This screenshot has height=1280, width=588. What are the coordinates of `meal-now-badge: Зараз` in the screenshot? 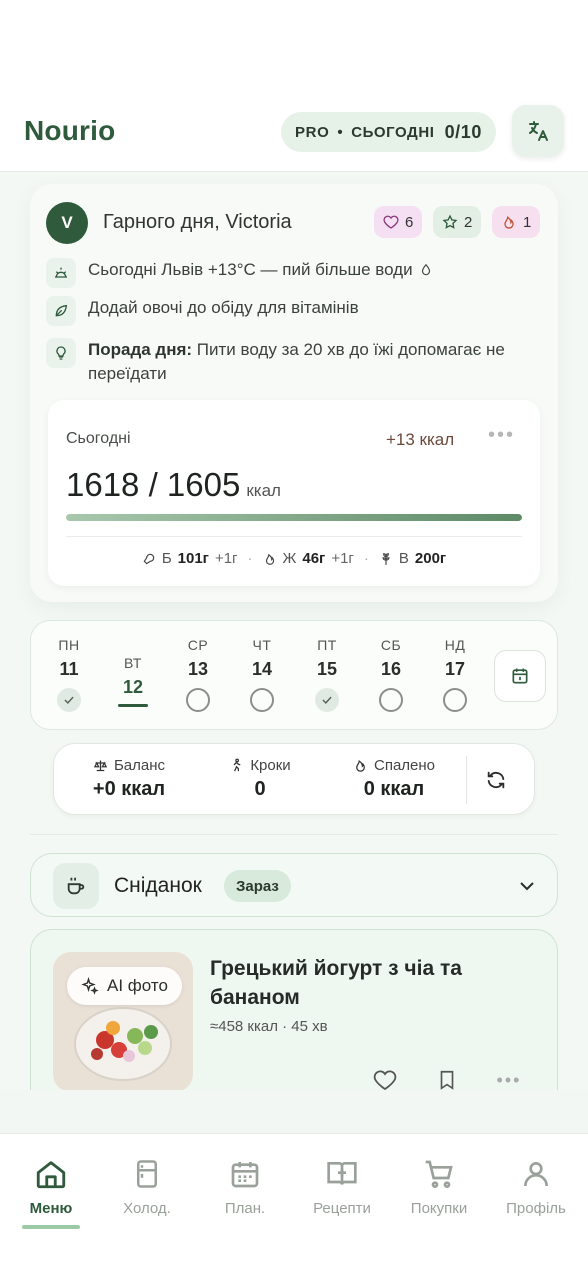 It's located at (257, 886).